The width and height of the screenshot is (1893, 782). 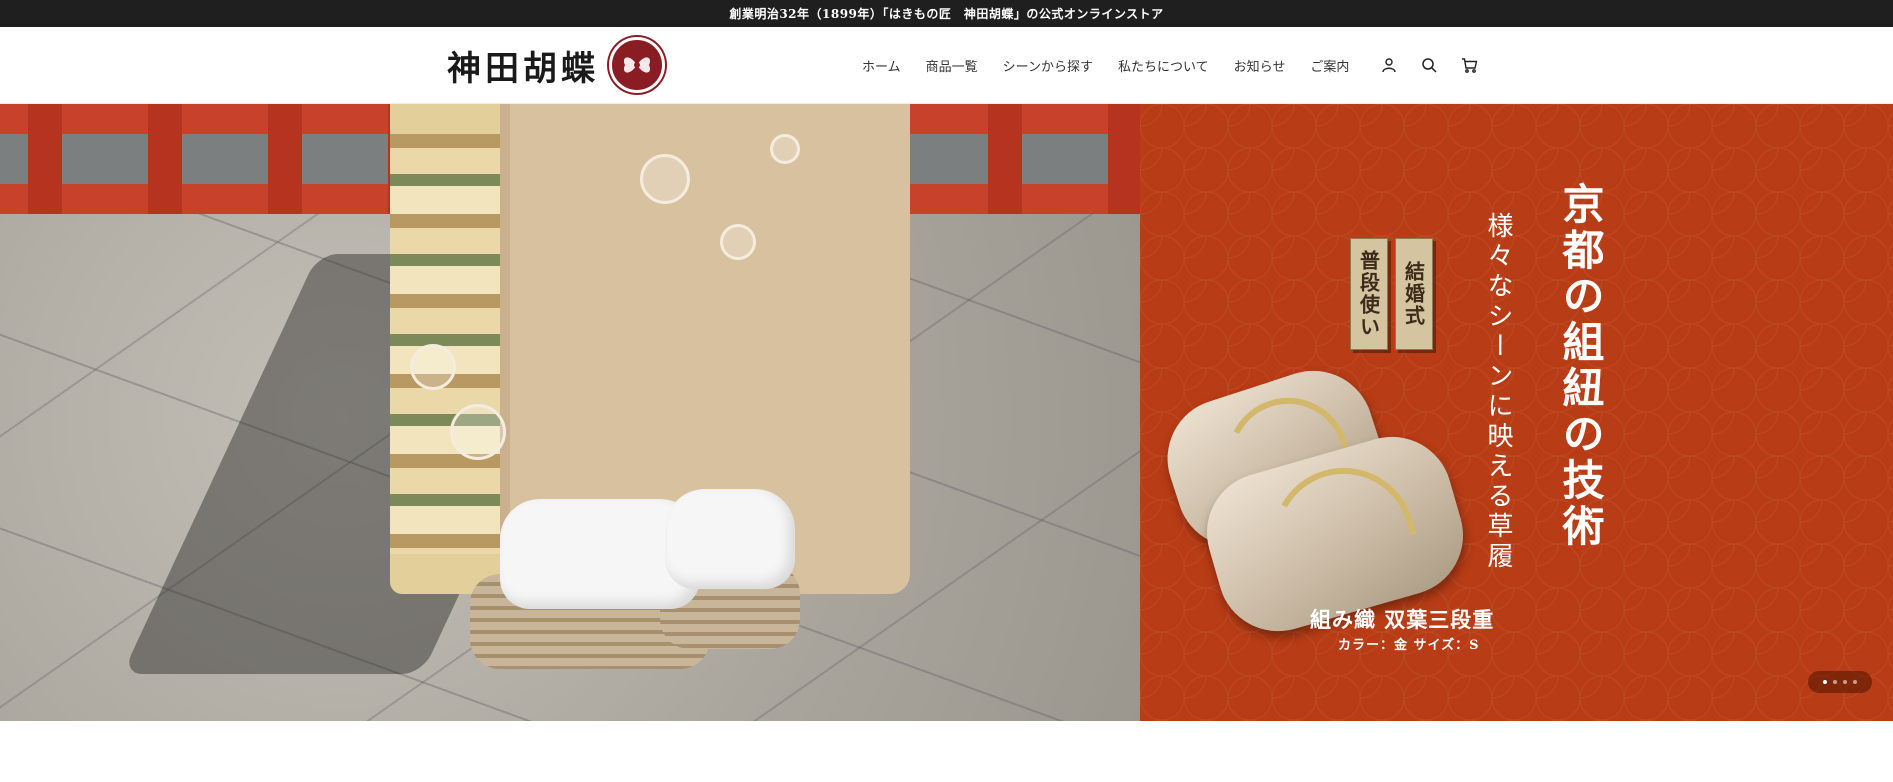 I want to click on tag-wedding: 結婚式, so click(x=1414, y=294).